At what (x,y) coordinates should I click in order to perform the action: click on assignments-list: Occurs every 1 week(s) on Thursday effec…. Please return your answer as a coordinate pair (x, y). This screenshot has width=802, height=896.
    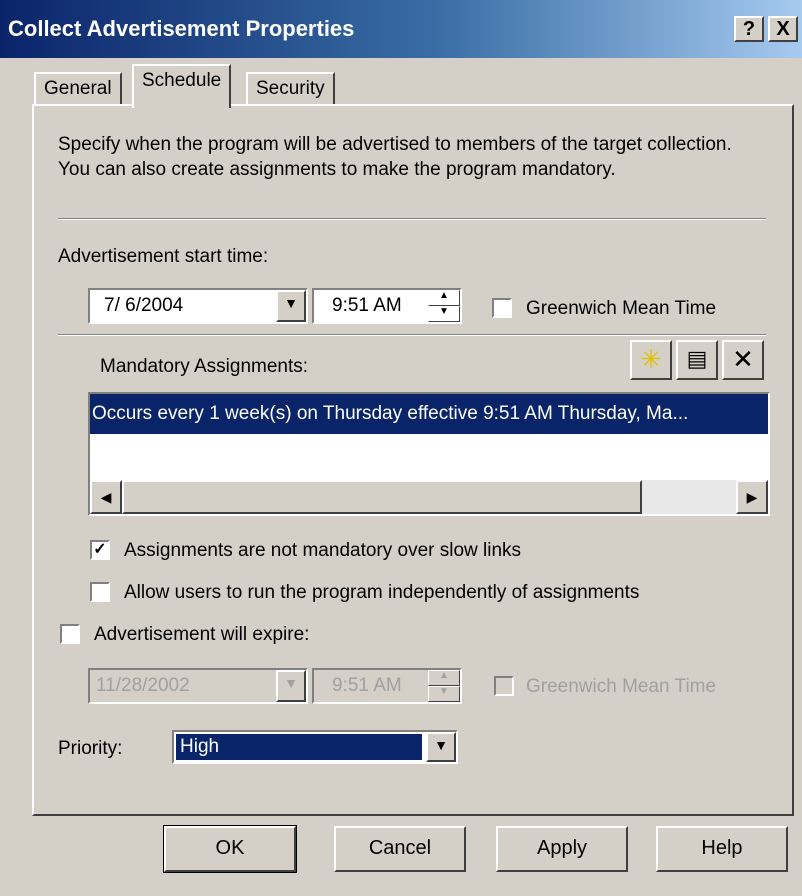
    Looking at the image, I should click on (429, 454).